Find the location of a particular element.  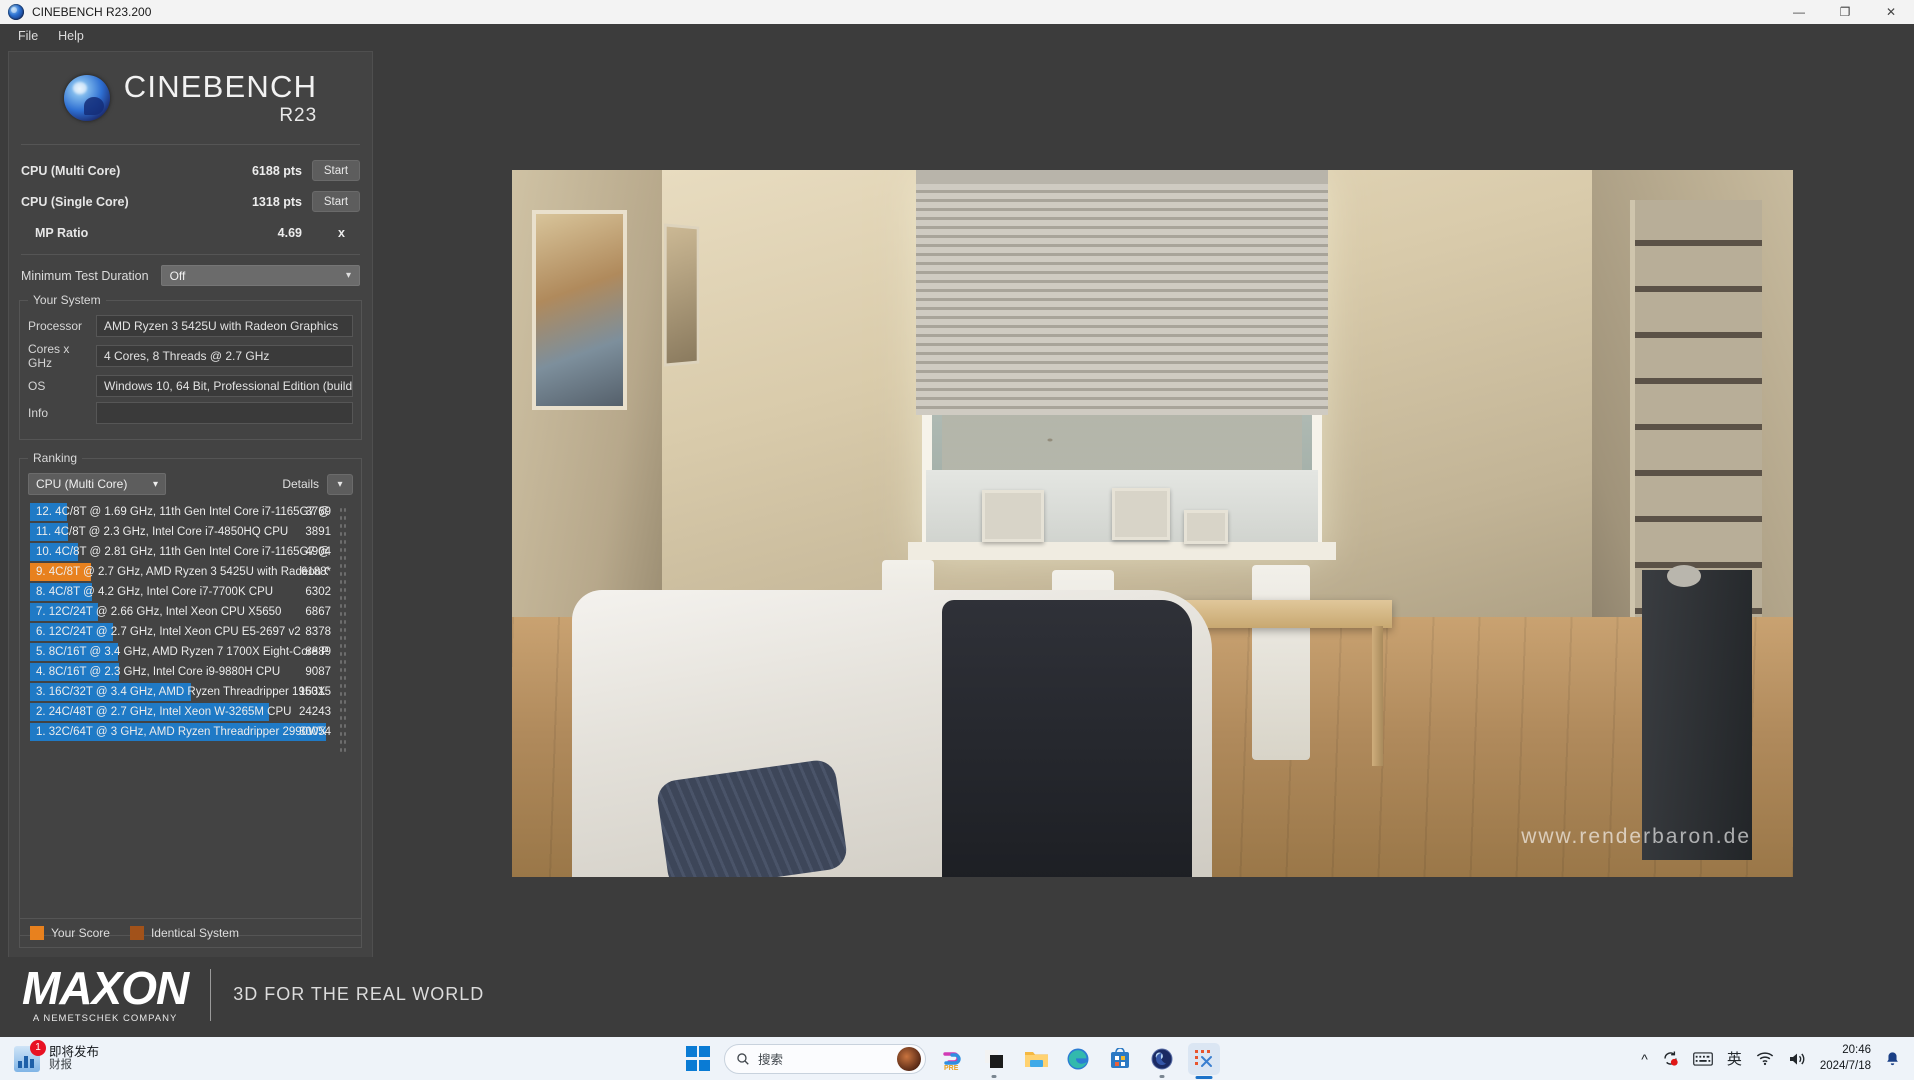

volume-icon is located at coordinates (1797, 1059).